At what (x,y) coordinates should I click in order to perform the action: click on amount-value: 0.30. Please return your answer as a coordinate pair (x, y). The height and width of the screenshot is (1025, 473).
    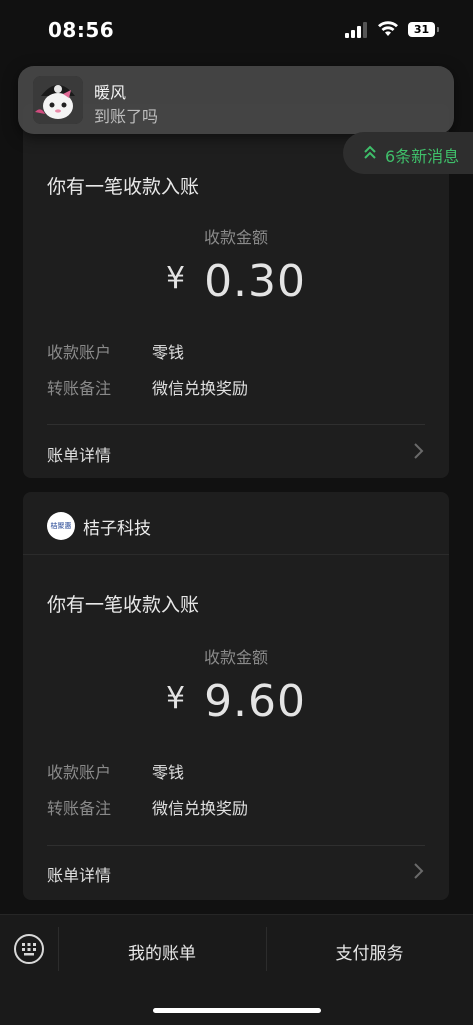
    Looking at the image, I should click on (255, 281).